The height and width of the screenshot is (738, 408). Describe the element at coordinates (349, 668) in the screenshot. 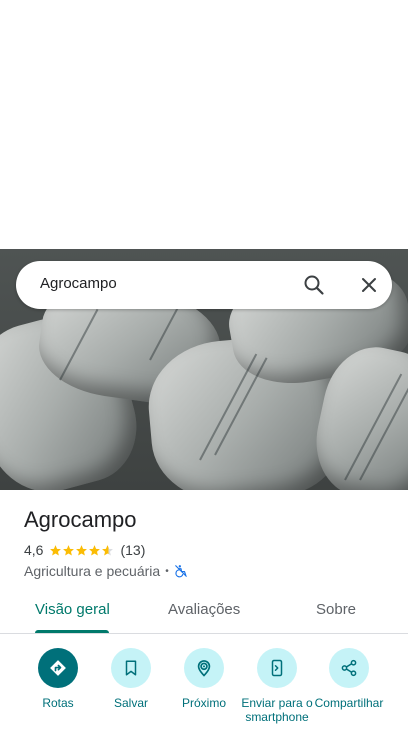

I see `share-icon` at that location.